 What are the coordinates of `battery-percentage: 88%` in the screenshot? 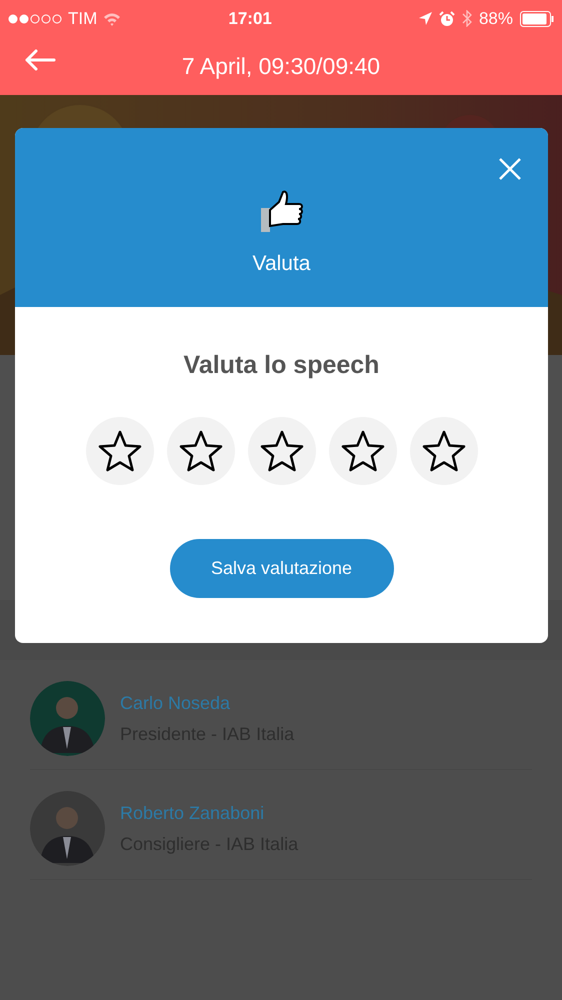 It's located at (495, 19).